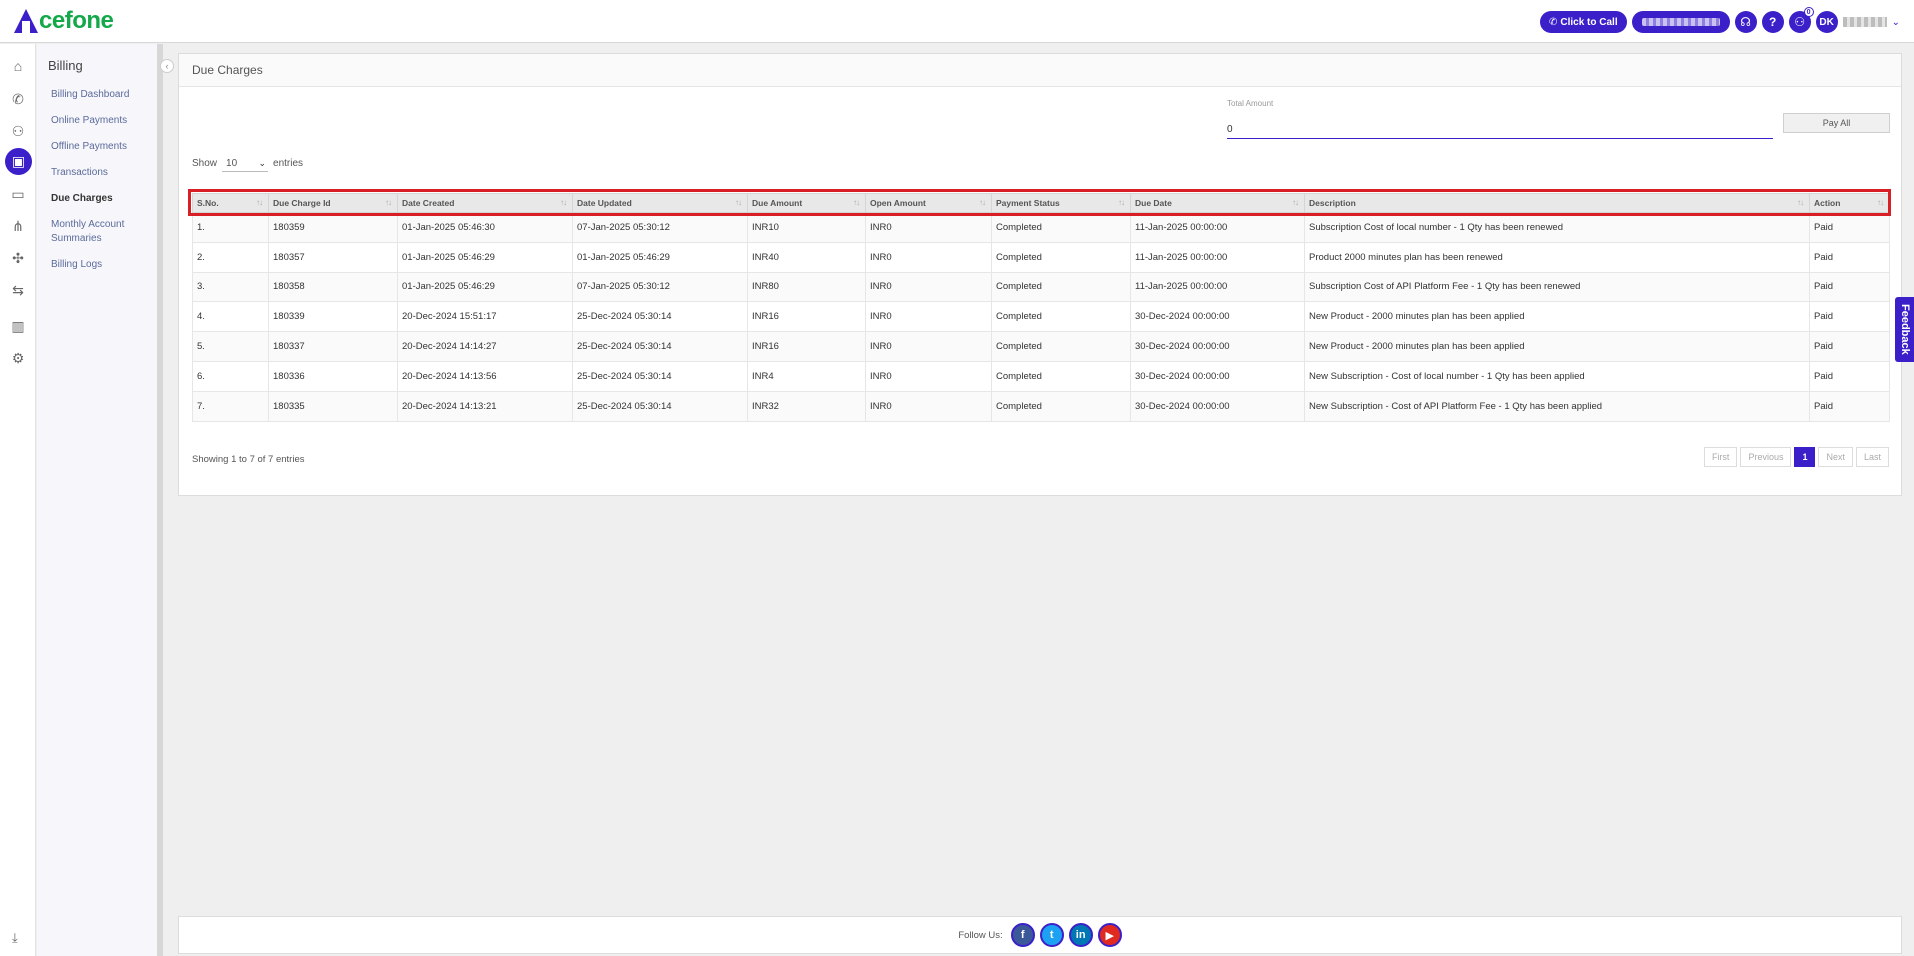 The width and height of the screenshot is (1914, 956). I want to click on pager-1: 1, so click(1805, 457).